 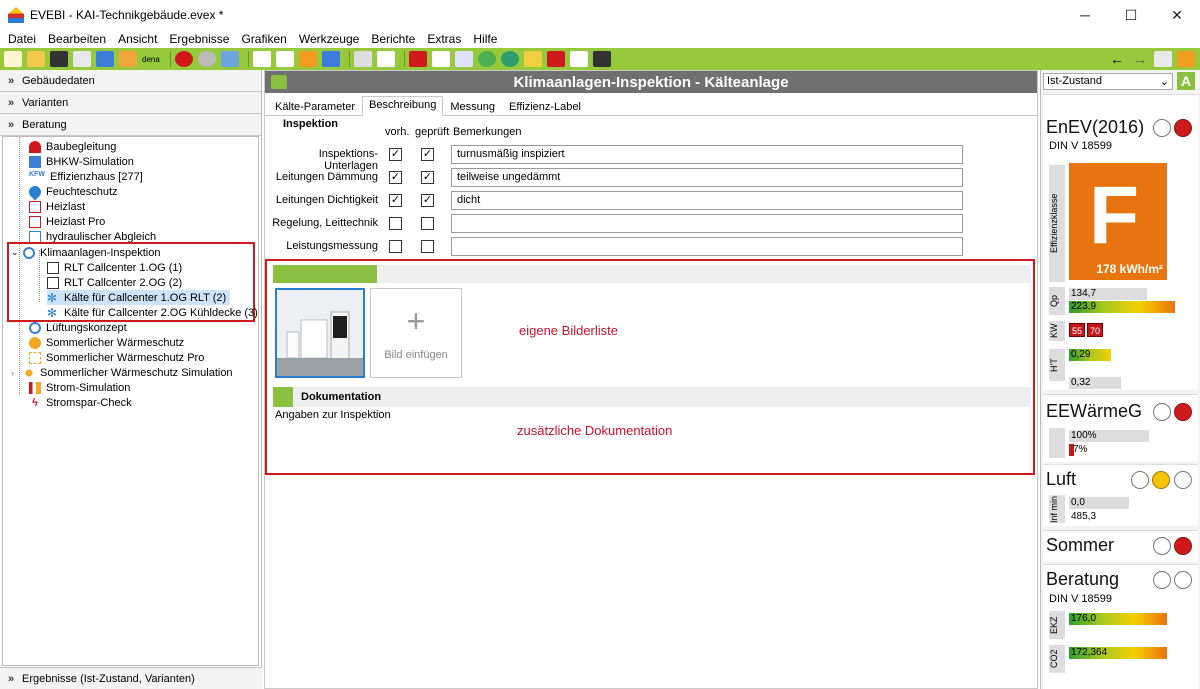 What do you see at coordinates (279, 82) in the screenshot?
I see `tree-toggle-button` at bounding box center [279, 82].